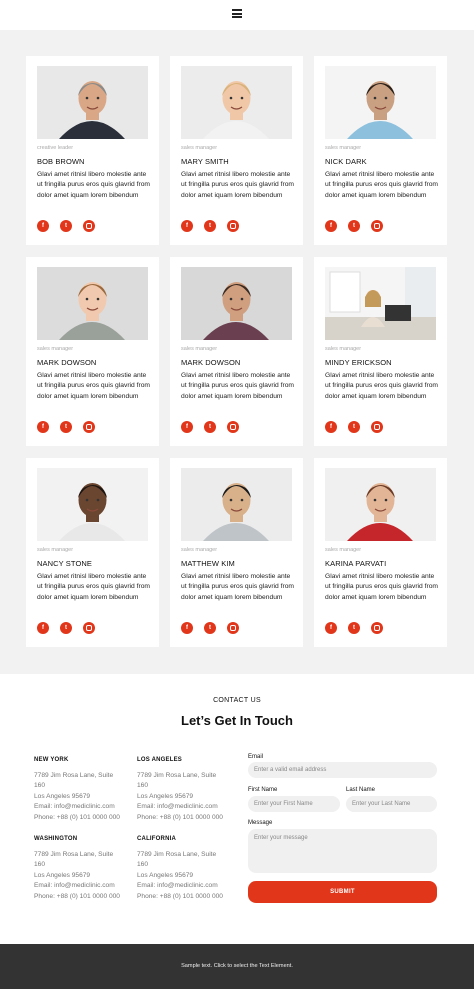 The image size is (474, 989). I want to click on message-label: Message, so click(260, 823).